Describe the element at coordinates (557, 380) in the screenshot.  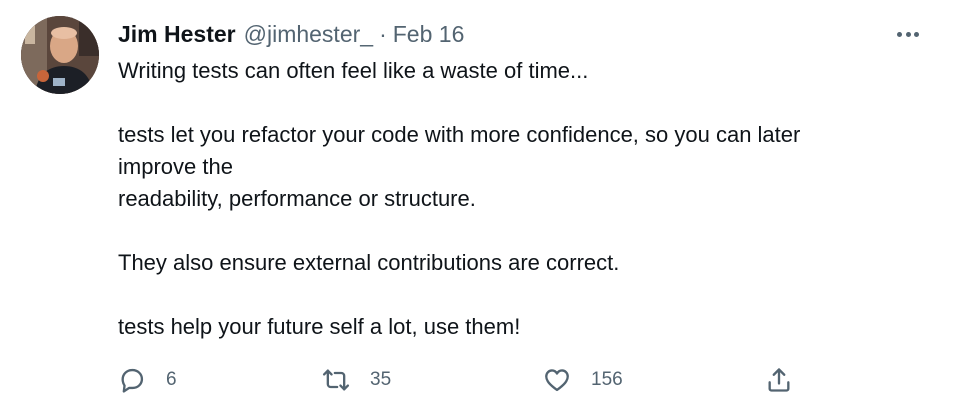
I see `heart-icon` at that location.